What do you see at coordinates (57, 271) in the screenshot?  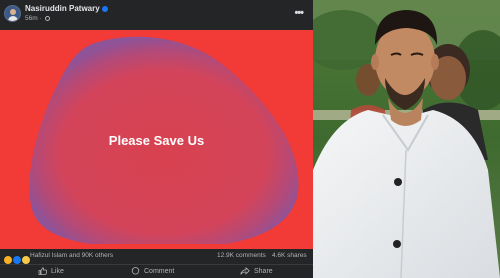 I see `like-label: Like` at bounding box center [57, 271].